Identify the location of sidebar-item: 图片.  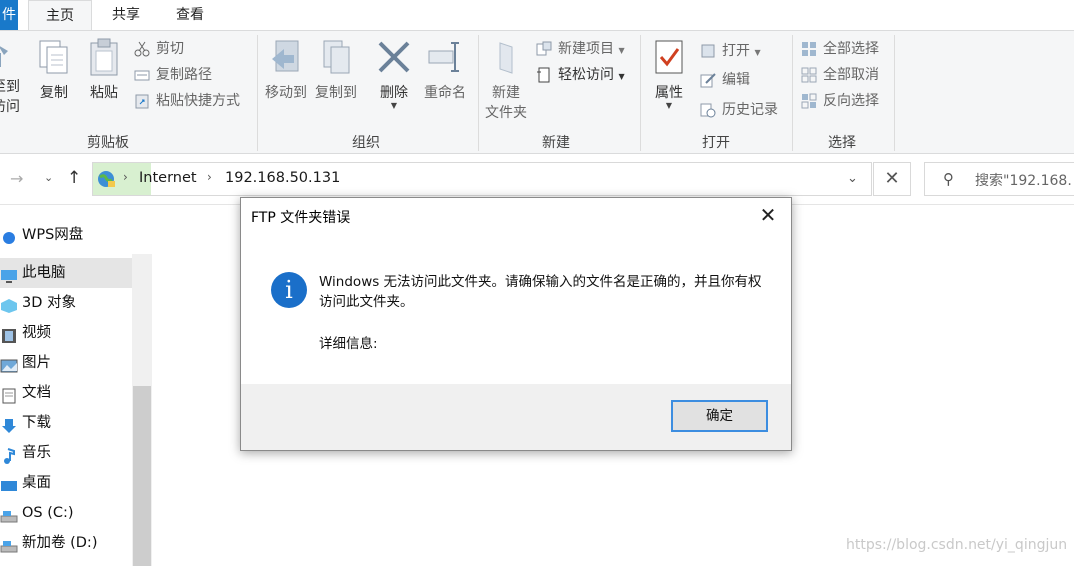
(66, 363).